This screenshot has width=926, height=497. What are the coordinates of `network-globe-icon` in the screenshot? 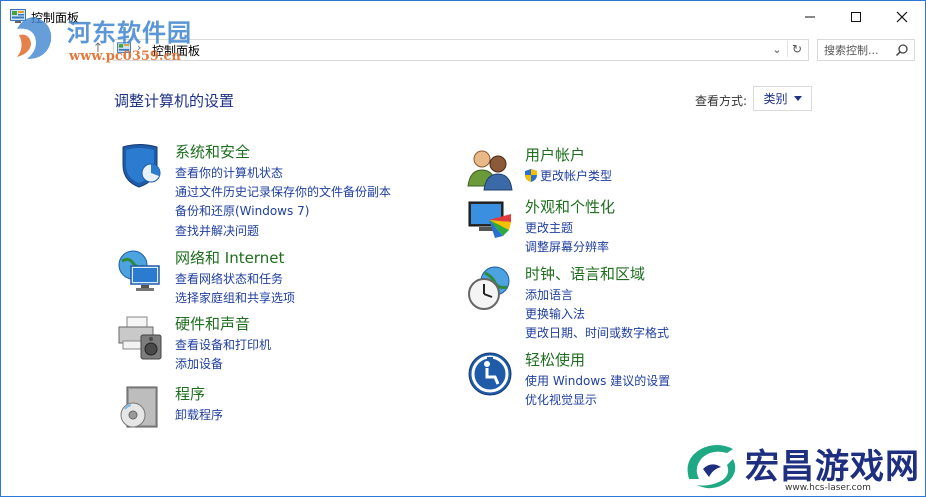 It's located at (140, 272).